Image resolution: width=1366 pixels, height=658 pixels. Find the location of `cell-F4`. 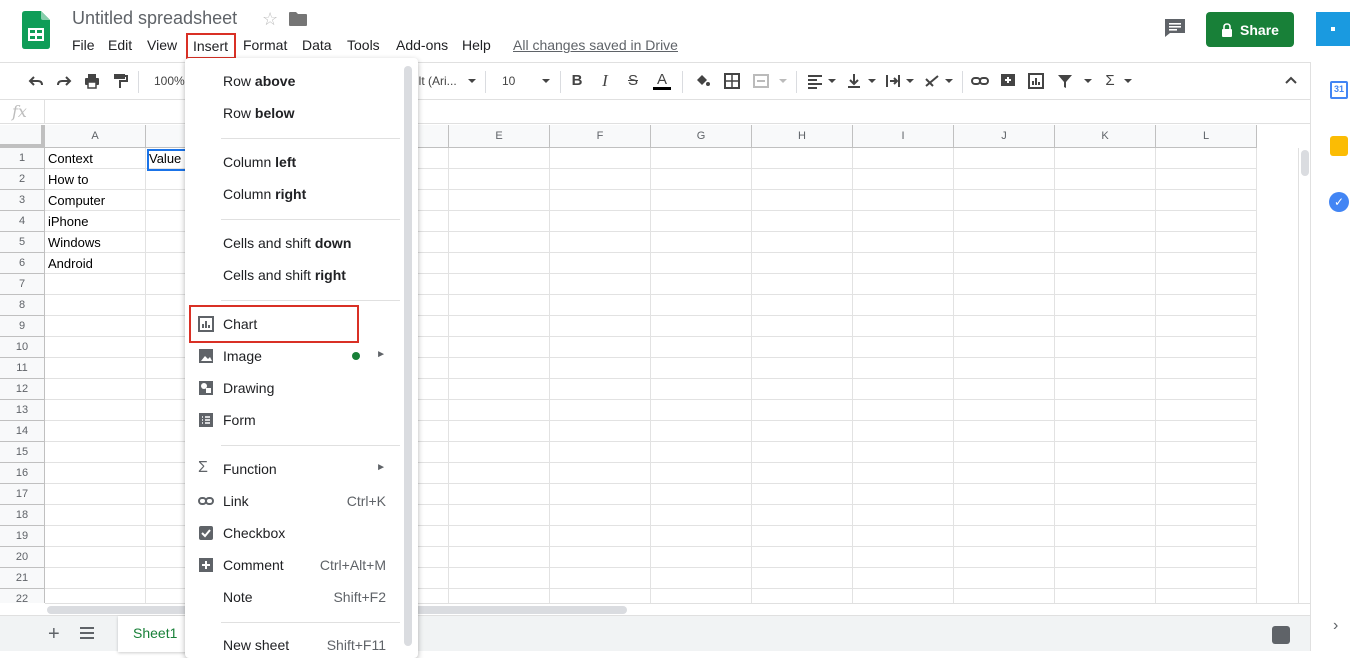

cell-F4 is located at coordinates (600, 221).